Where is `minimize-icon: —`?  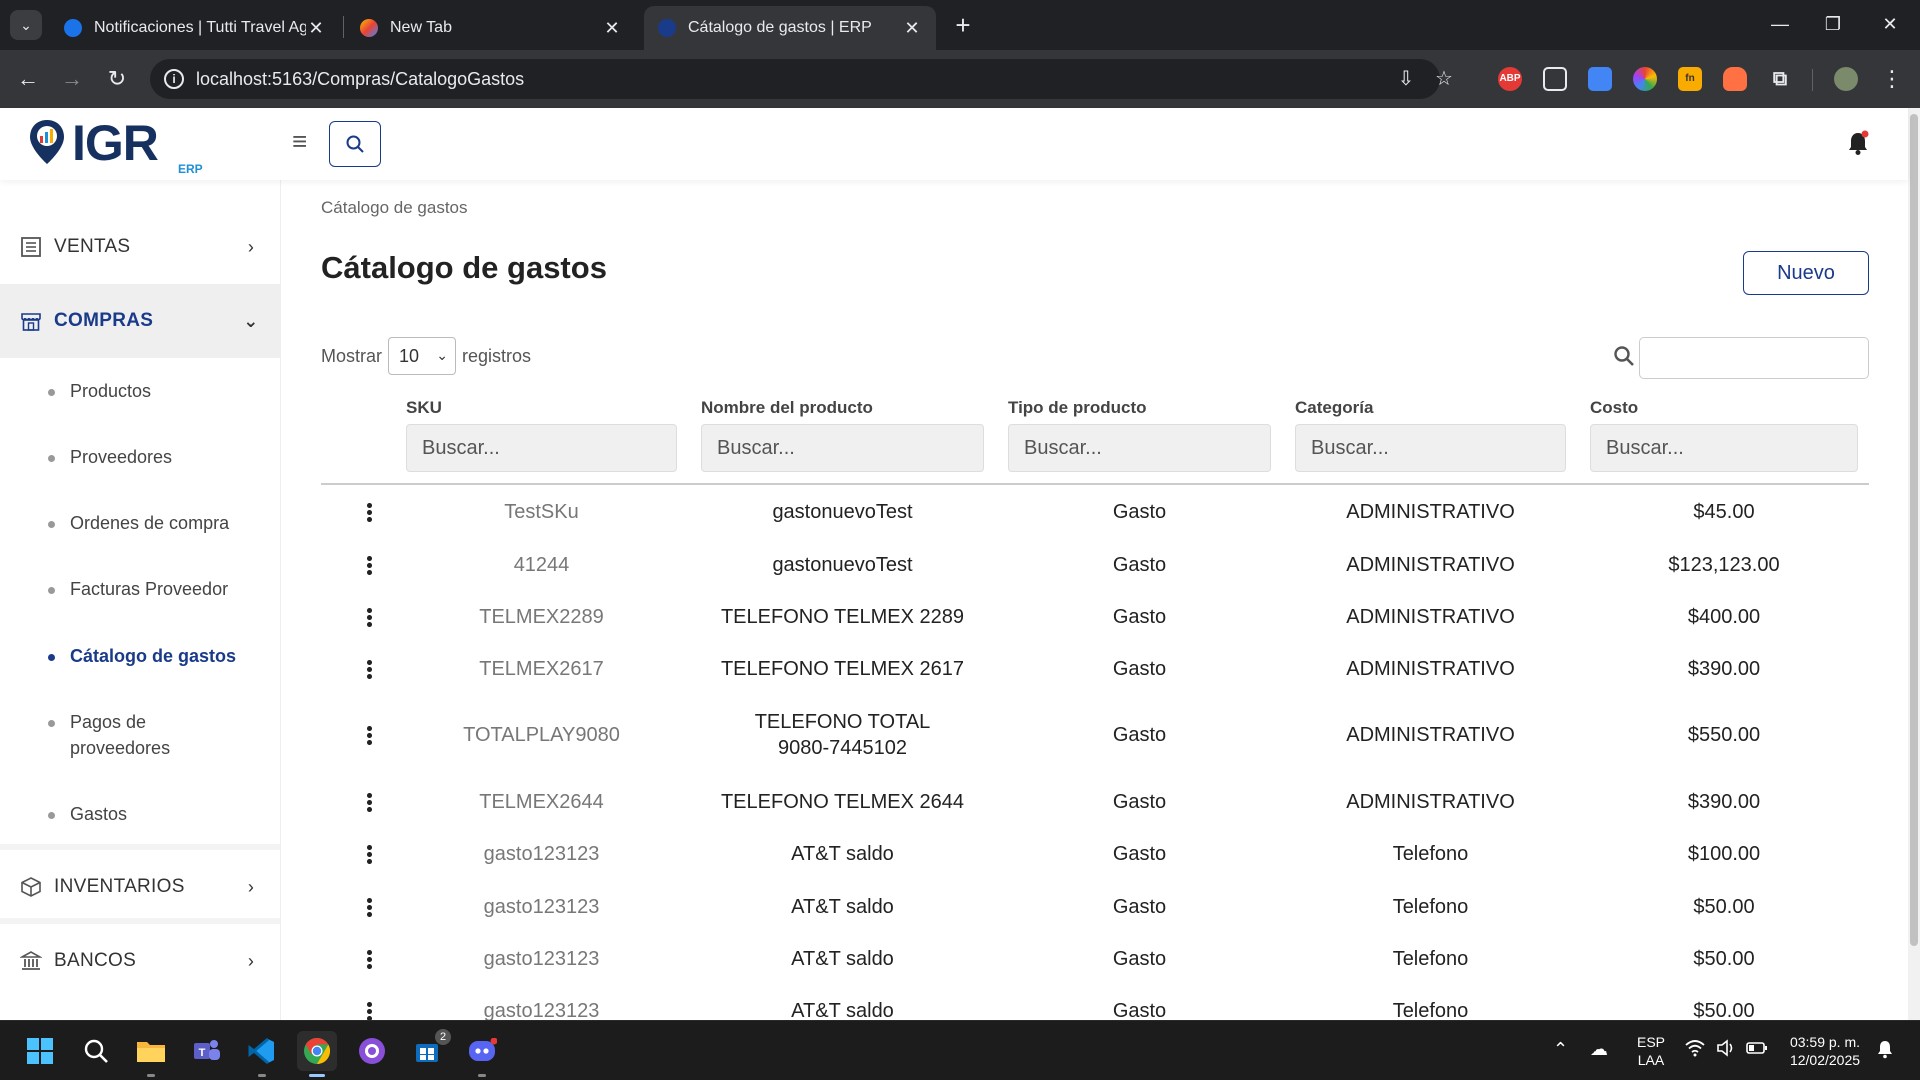 minimize-icon: — is located at coordinates (1780, 24).